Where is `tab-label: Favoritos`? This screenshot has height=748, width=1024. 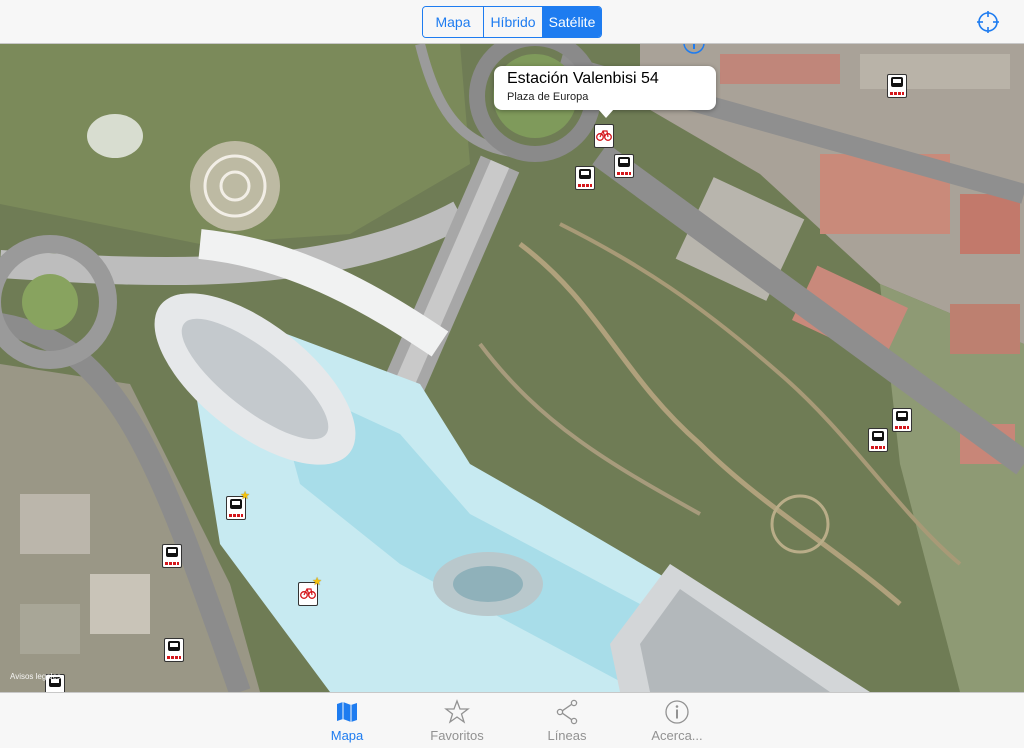 tab-label: Favoritos is located at coordinates (457, 735).